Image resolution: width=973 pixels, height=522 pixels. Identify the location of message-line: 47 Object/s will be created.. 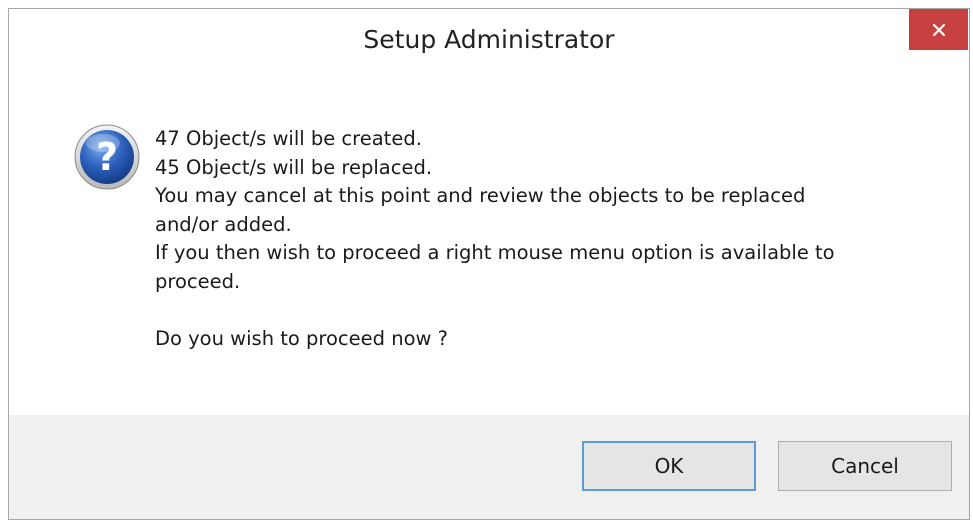
(288, 138).